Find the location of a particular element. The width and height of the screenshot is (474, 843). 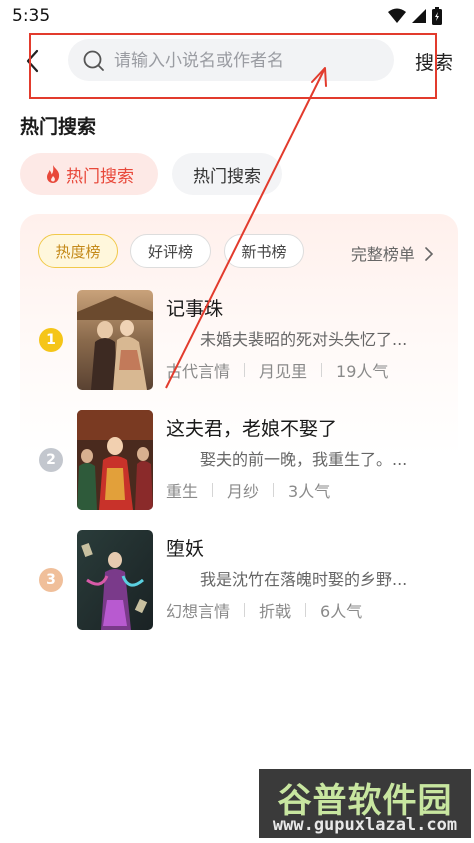

book-item: 3 堕妖 我是沈竹在落魄时娶的乡野... 幻想言情 折戟 6人气 is located at coordinates (239, 581).